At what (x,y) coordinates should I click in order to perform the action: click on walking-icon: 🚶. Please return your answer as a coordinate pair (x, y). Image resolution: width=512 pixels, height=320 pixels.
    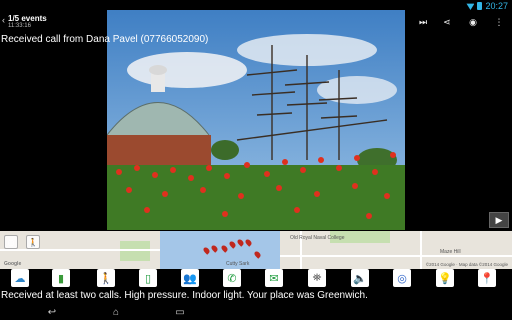
    Looking at the image, I should click on (106, 278).